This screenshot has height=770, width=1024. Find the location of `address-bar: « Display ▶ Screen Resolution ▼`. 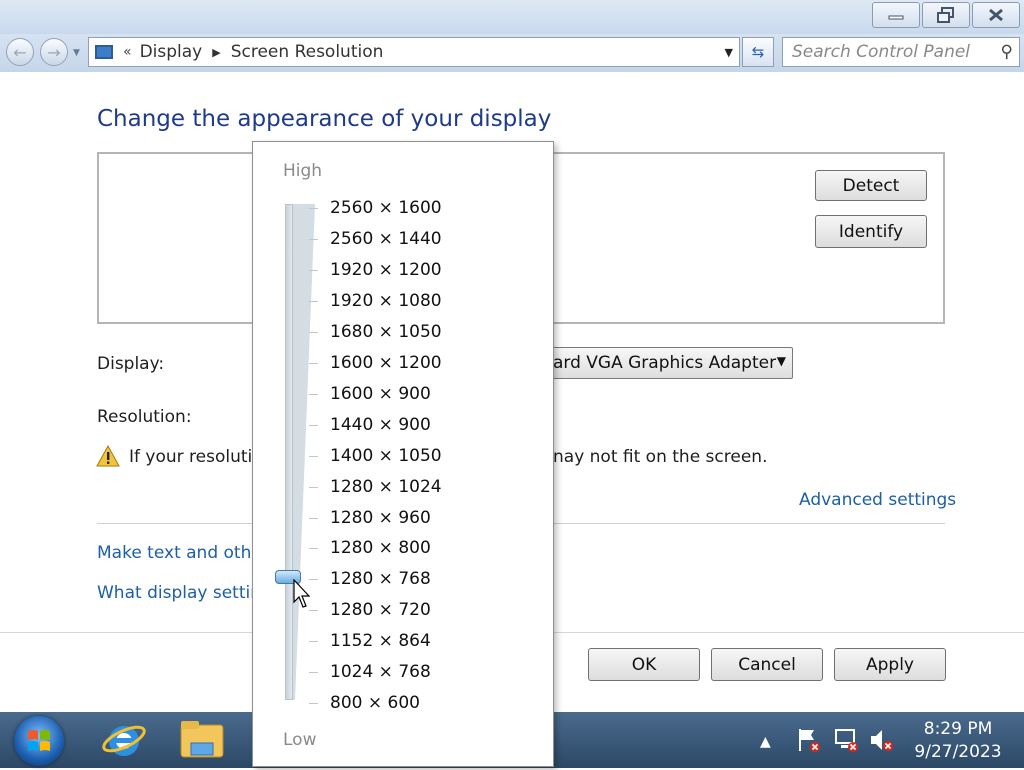

address-bar: « Display ▶ Screen Resolution ▼ is located at coordinates (414, 52).